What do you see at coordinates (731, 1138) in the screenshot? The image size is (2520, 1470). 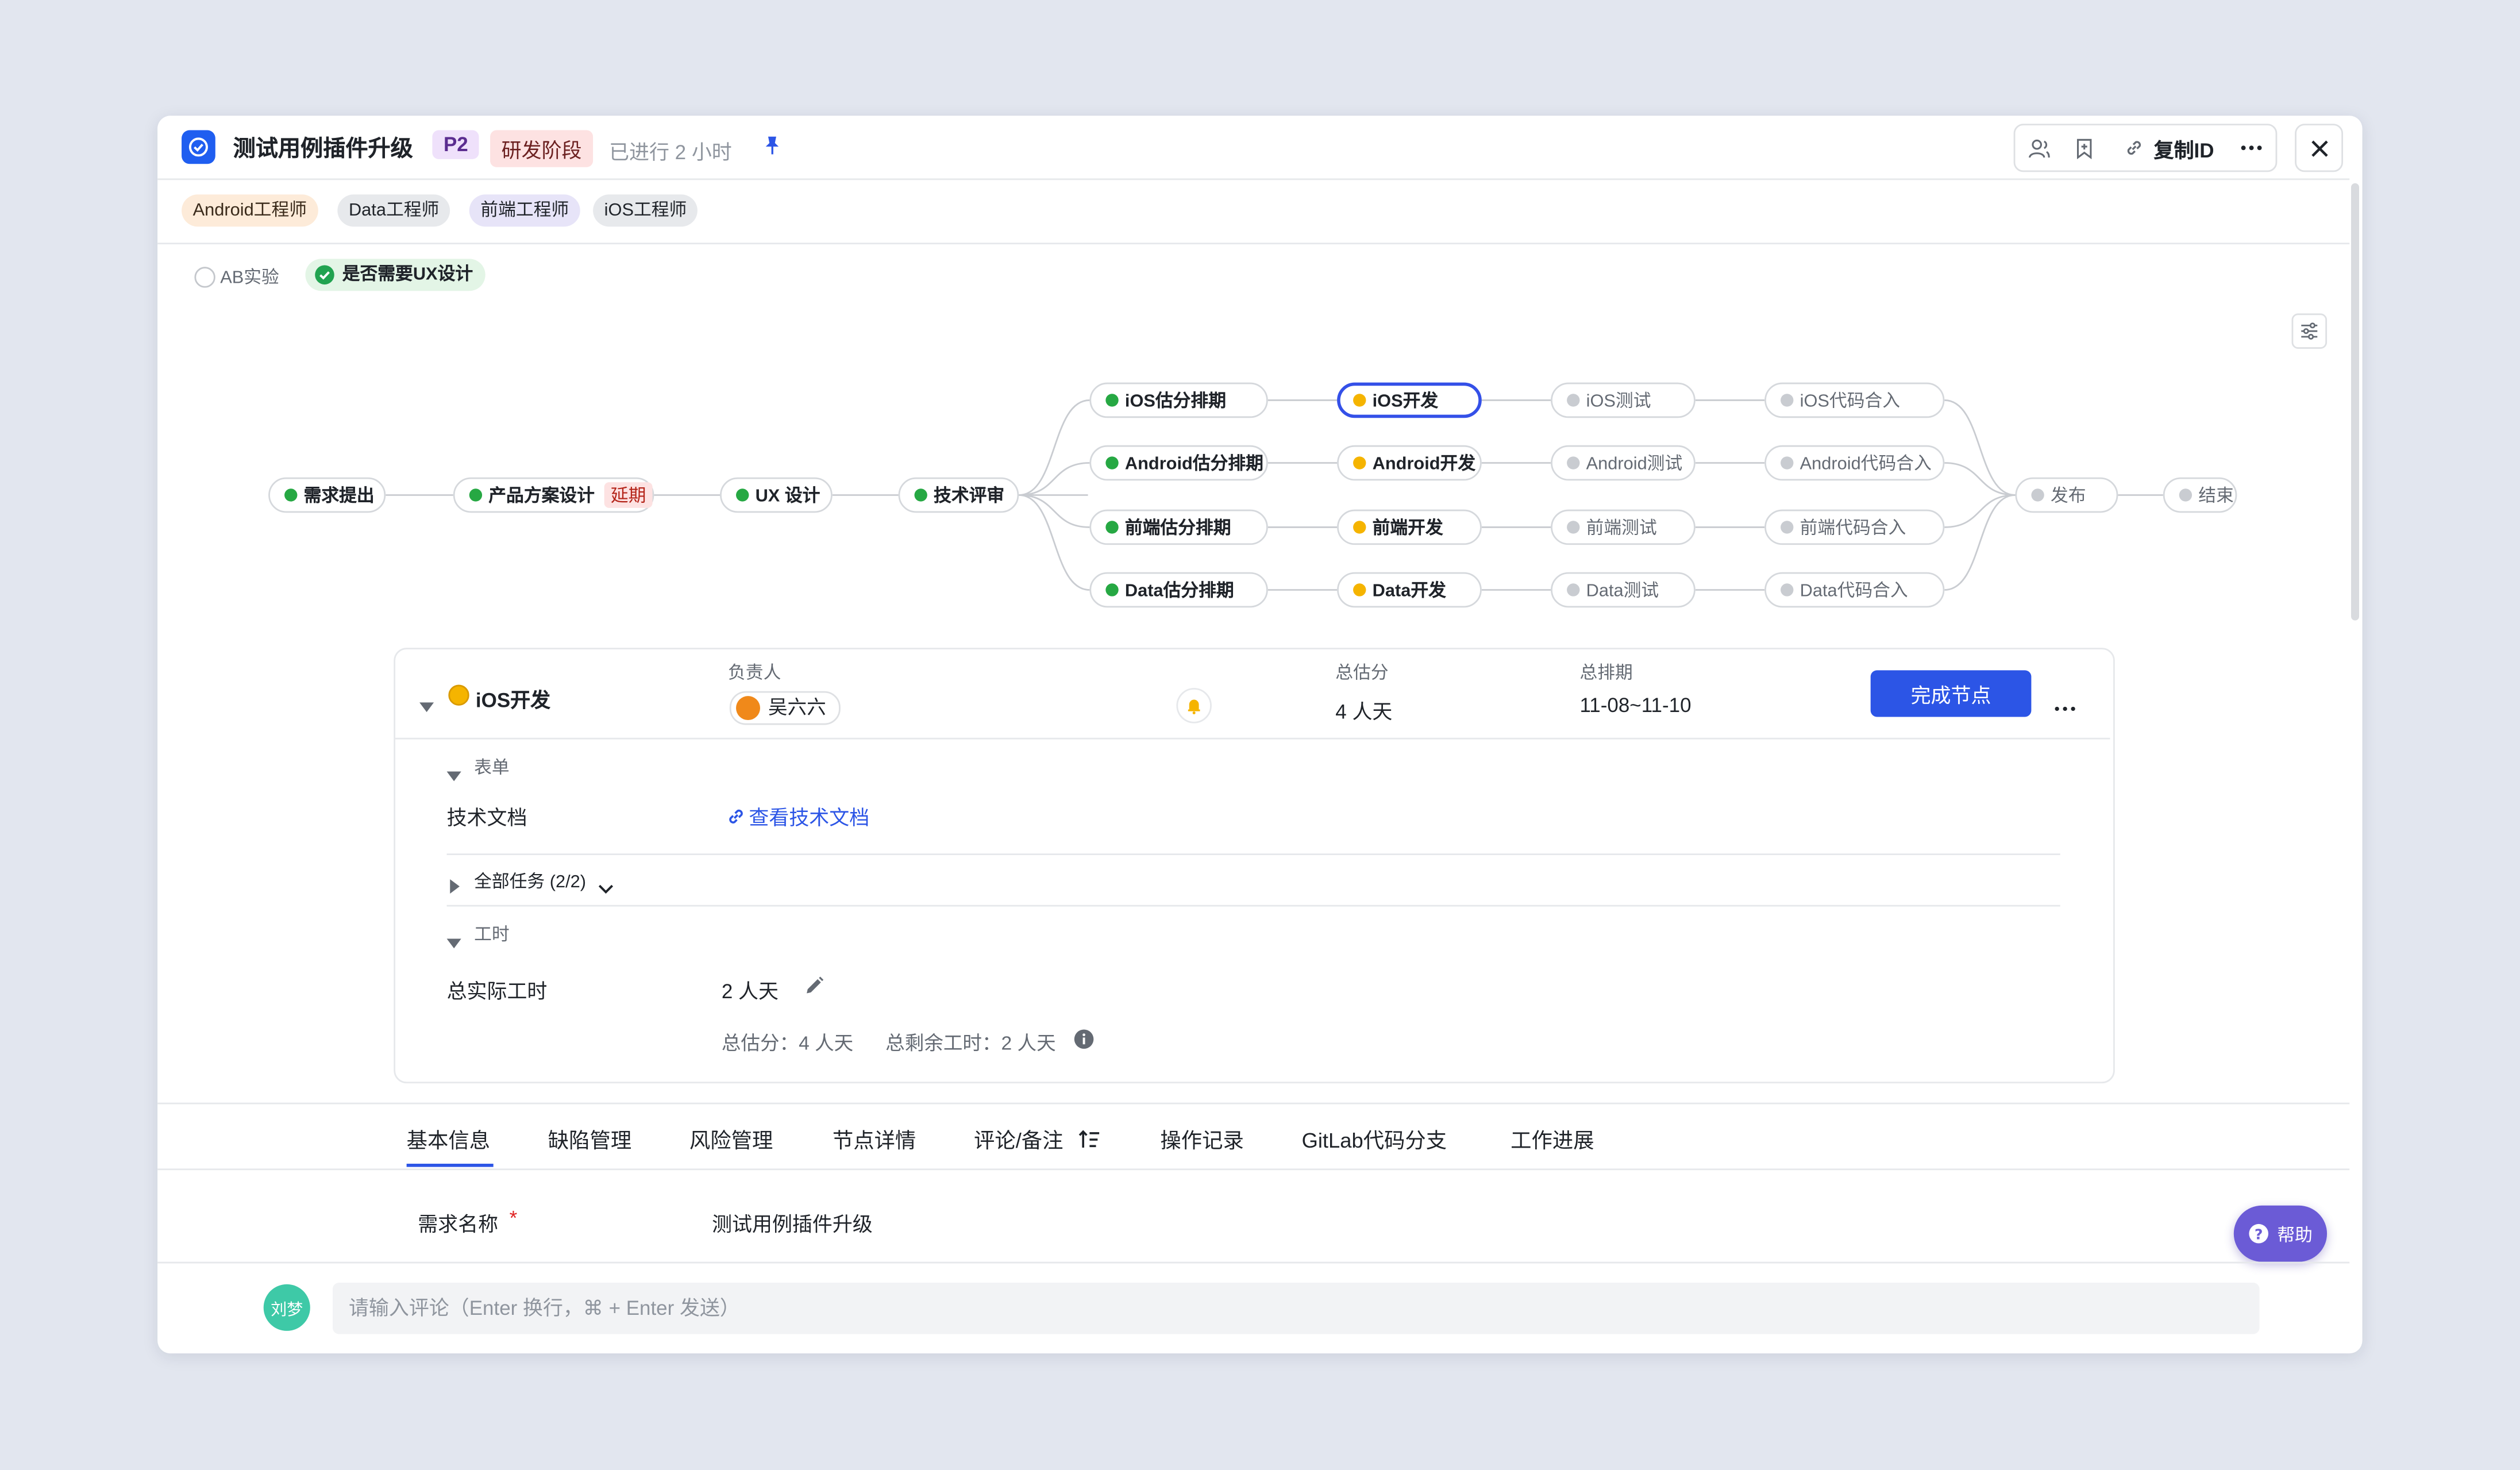 I see `tab-risks: 风险管理` at bounding box center [731, 1138].